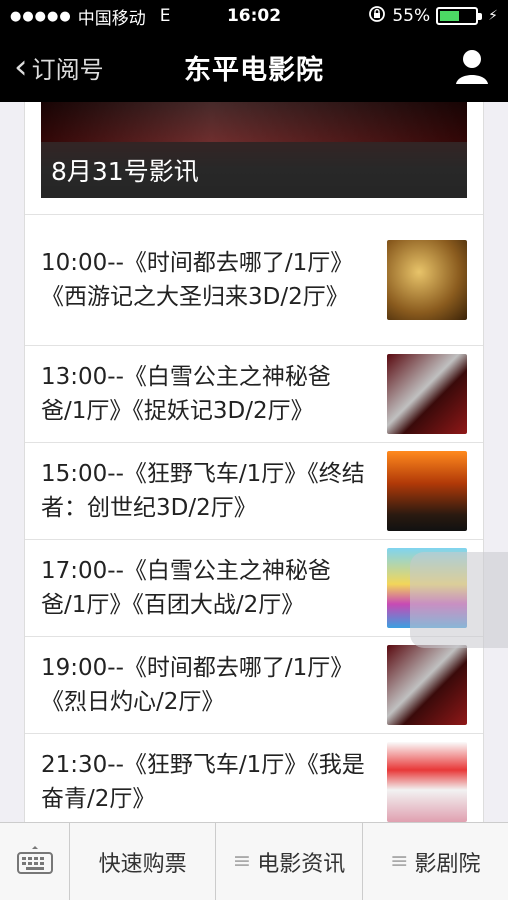 The width and height of the screenshot is (508, 900). I want to click on list-item: 15:00--《狂野飞车/1厅》《终结者：创世纪3D/2厅》, so click(254, 490).